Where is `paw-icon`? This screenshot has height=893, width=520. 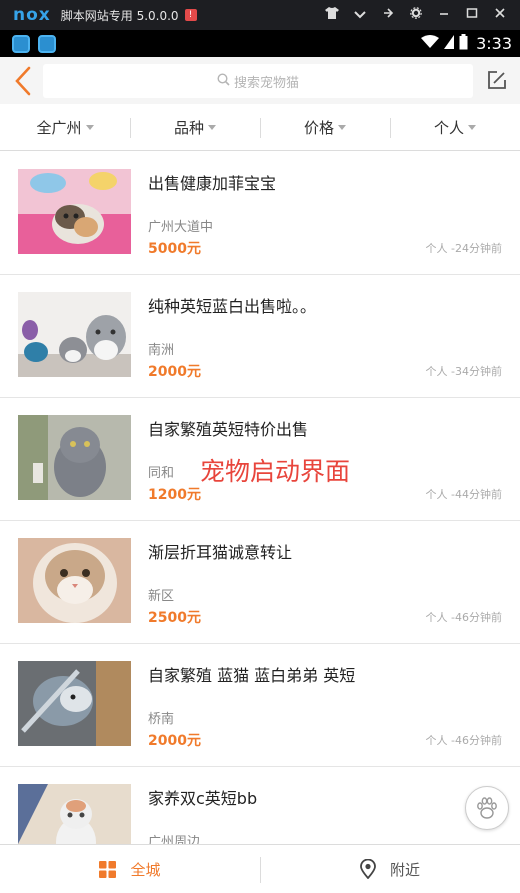 paw-icon is located at coordinates (487, 808).